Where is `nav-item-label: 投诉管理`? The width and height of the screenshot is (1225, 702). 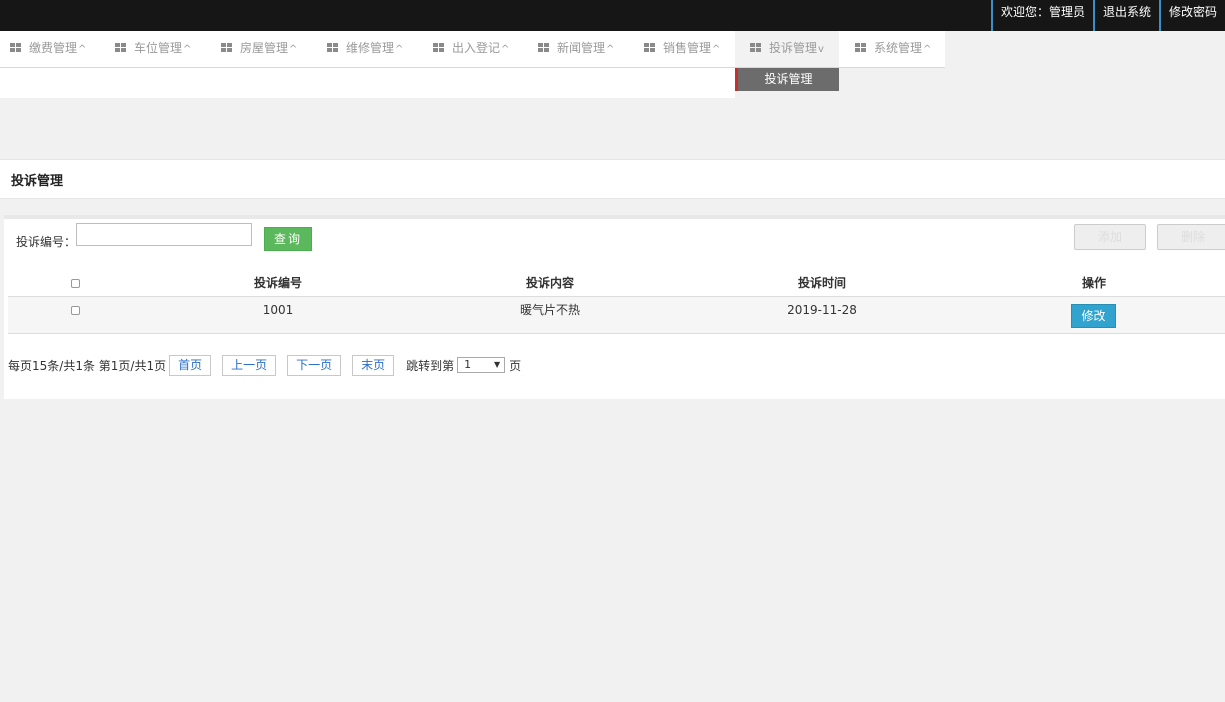
nav-item-label: 投诉管理 is located at coordinates (793, 48).